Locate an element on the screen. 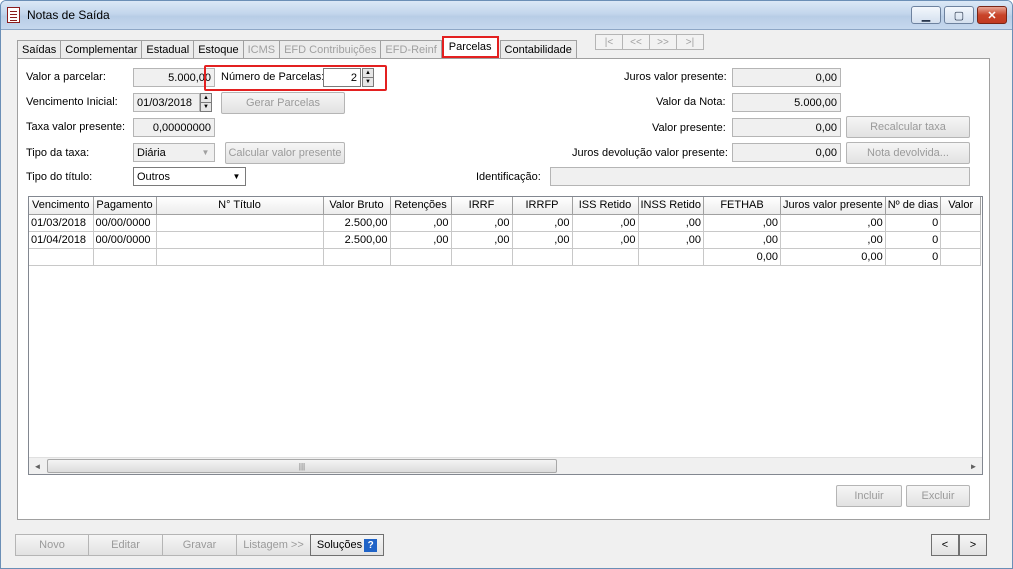 Image resolution: width=1013 pixels, height=569 pixels. tab-contabilidade: Contabilidade is located at coordinates (538, 49).